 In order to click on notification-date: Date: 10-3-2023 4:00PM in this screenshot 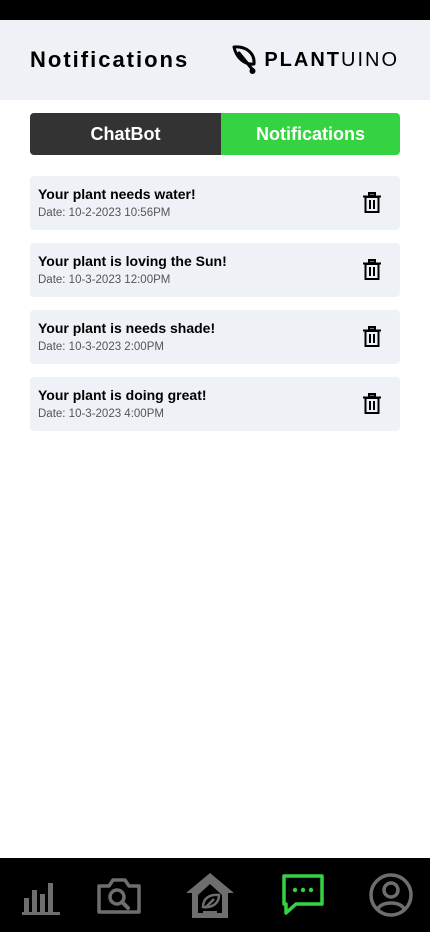, I will do `click(101, 414)`.